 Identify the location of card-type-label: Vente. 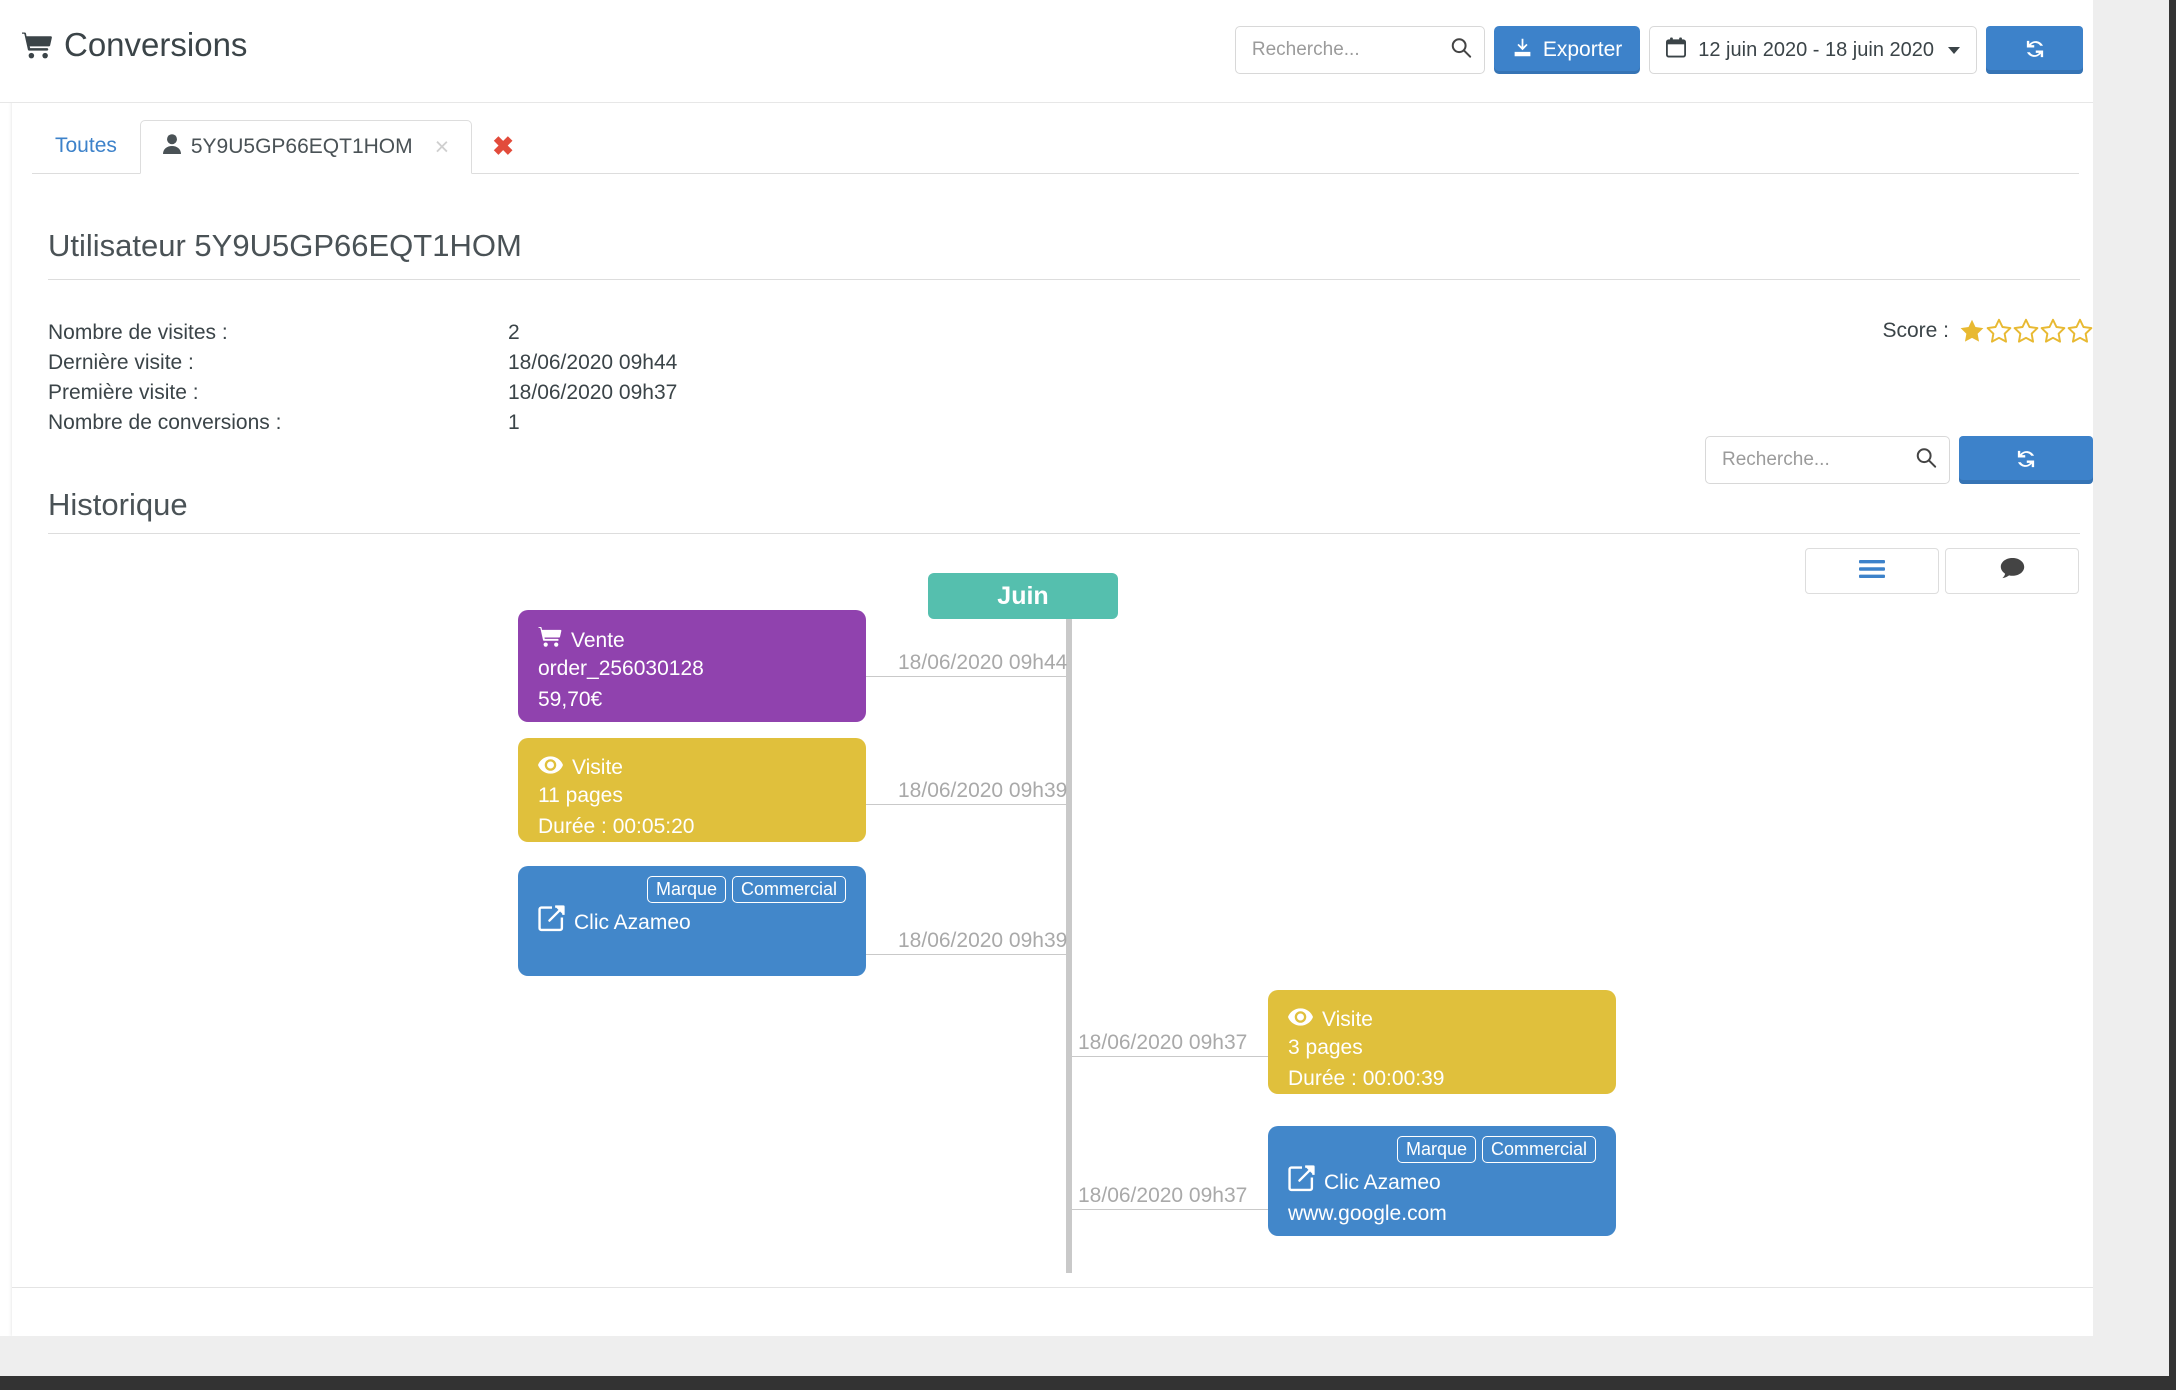
(598, 640).